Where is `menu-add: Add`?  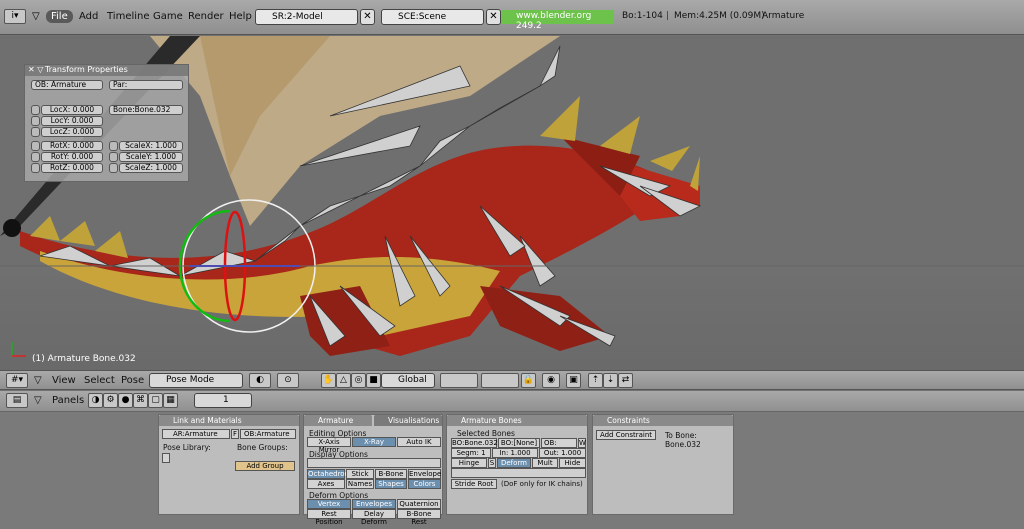 menu-add: Add is located at coordinates (88, 16).